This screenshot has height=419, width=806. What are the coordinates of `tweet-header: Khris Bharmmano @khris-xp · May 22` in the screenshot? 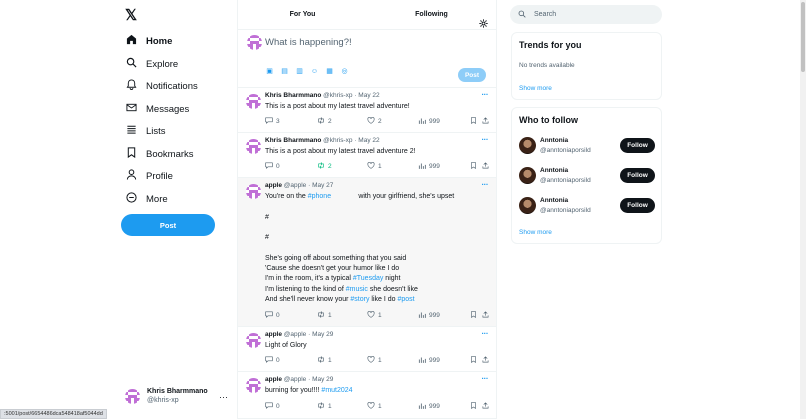 It's located at (322, 95).